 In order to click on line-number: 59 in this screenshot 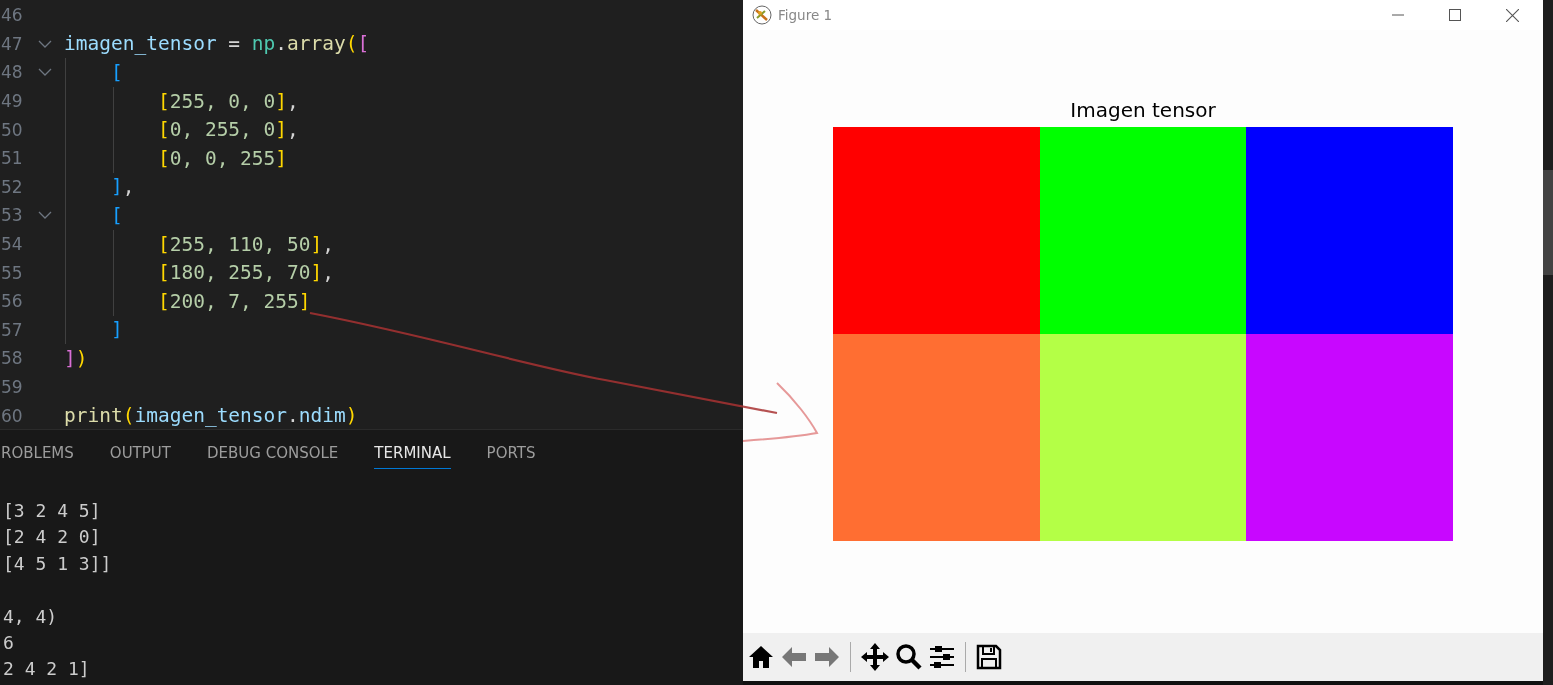, I will do `click(12, 387)`.